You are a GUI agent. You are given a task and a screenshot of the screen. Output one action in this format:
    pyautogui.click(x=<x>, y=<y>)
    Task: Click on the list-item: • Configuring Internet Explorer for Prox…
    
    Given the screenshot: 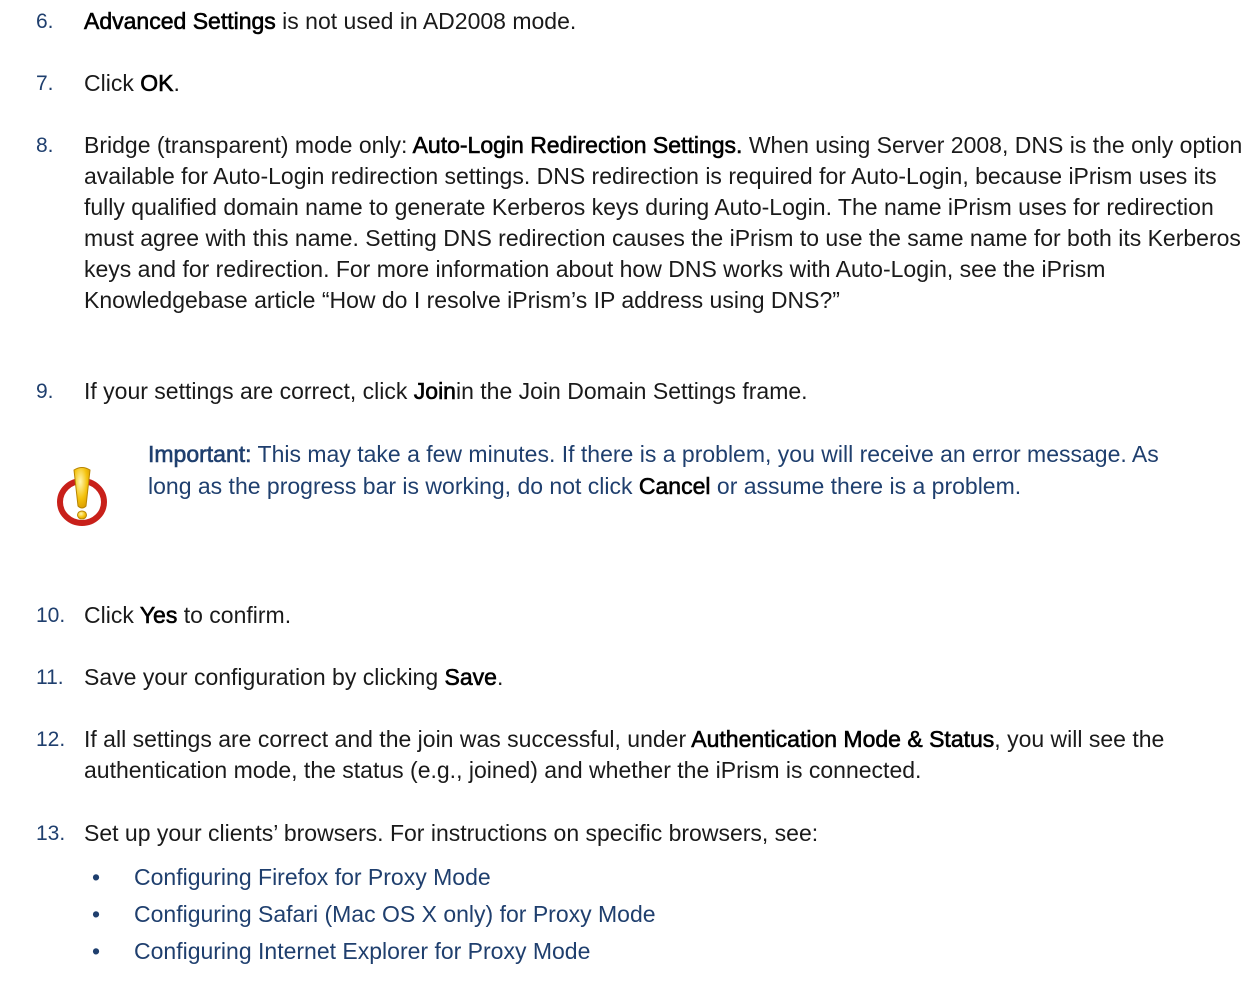 What is the action you would take?
    pyautogui.click(x=636, y=954)
    